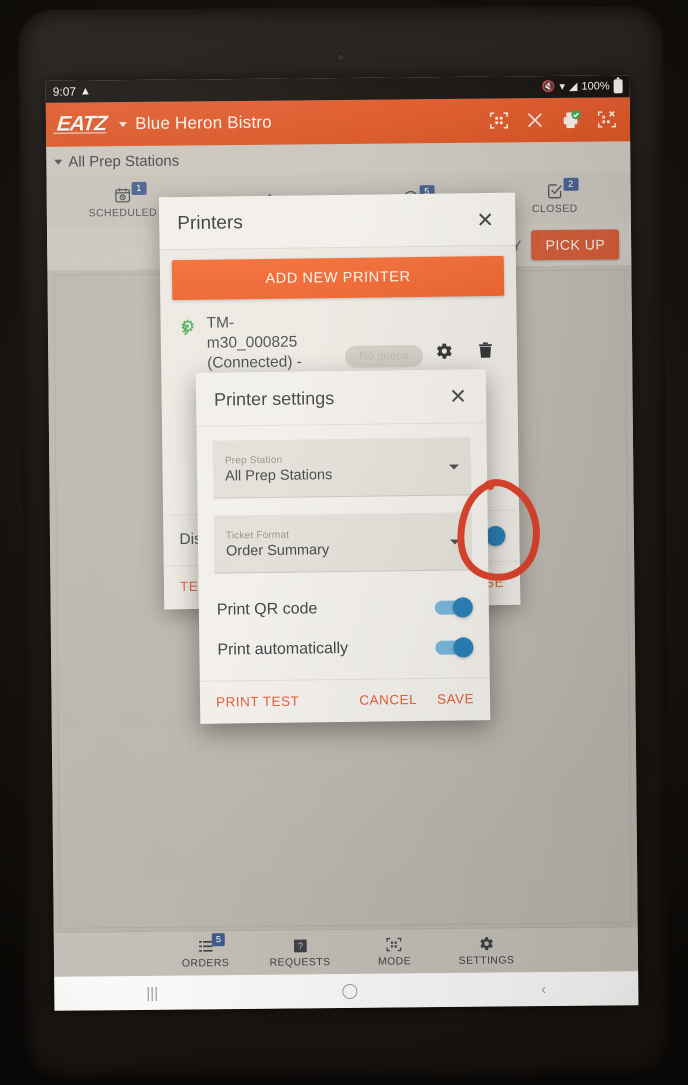 The height and width of the screenshot is (1085, 688). I want to click on print-automatically-label: Print automatically, so click(283, 649).